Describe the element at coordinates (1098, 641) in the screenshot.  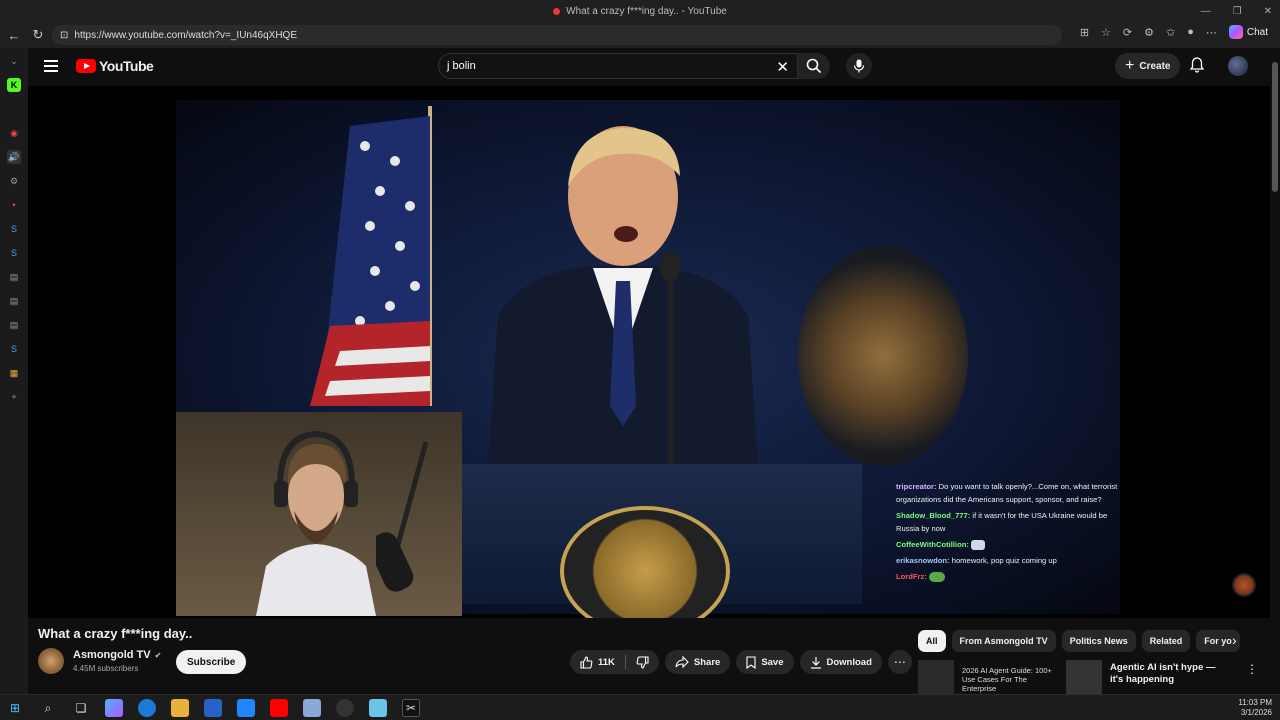
I see `chip-politics-news: Politics News` at that location.